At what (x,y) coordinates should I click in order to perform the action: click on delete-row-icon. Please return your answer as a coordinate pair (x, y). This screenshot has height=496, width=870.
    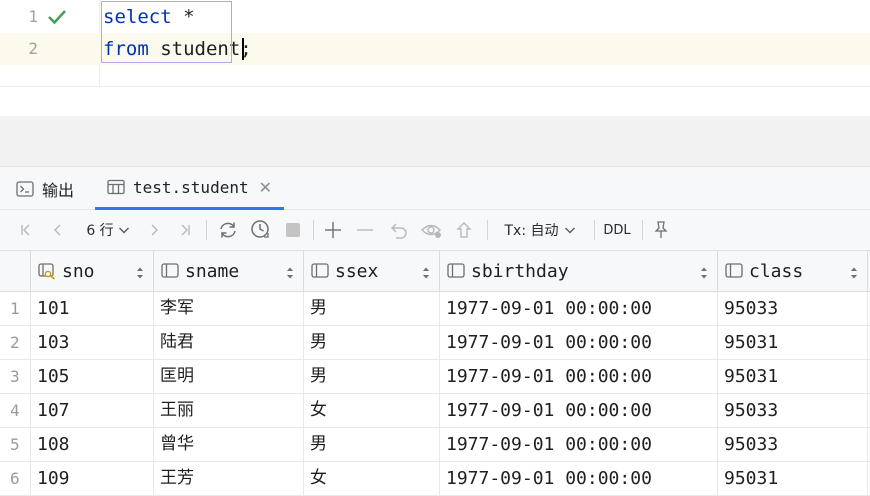
    Looking at the image, I should click on (365, 230).